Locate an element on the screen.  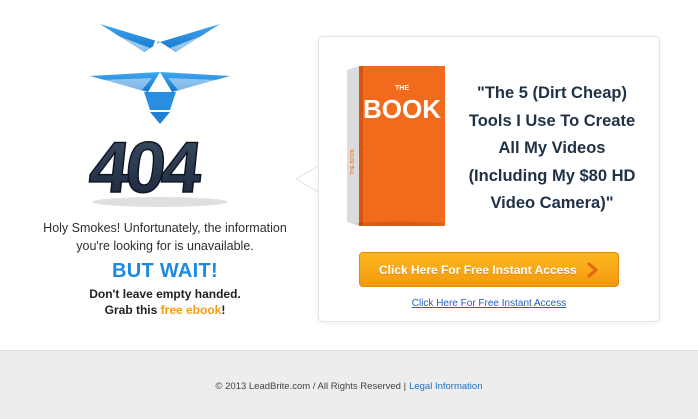
book-small-label: THE is located at coordinates (402, 88).